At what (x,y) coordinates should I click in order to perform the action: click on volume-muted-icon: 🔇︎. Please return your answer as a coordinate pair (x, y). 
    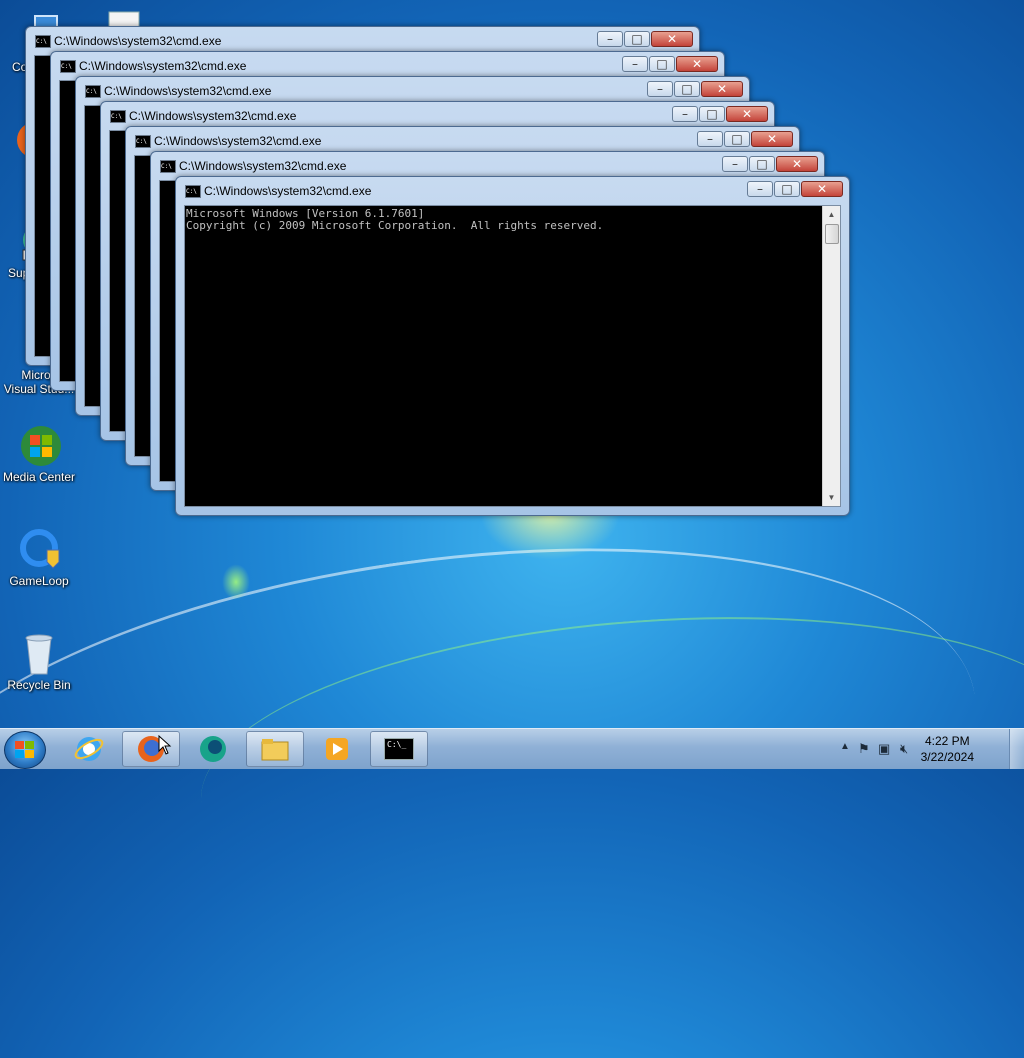
    Looking at the image, I should click on (904, 749).